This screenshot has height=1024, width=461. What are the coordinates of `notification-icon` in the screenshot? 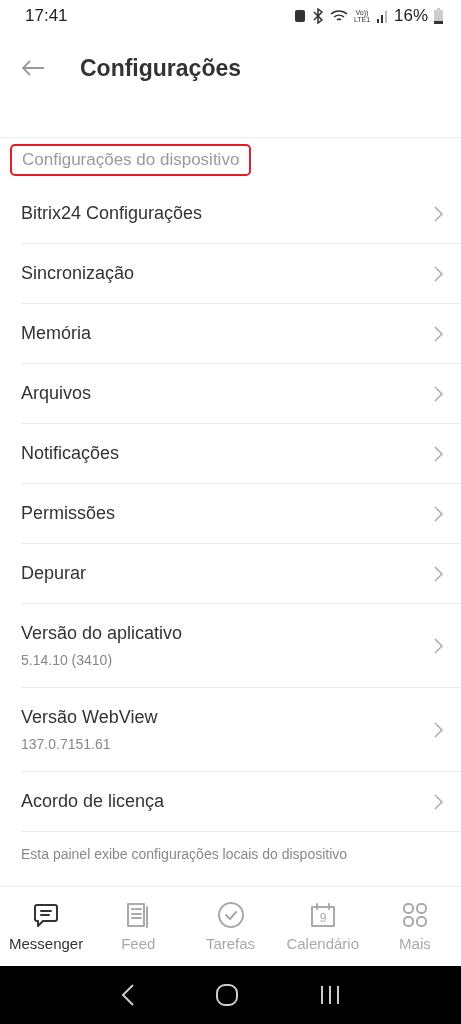 It's located at (299, 16).